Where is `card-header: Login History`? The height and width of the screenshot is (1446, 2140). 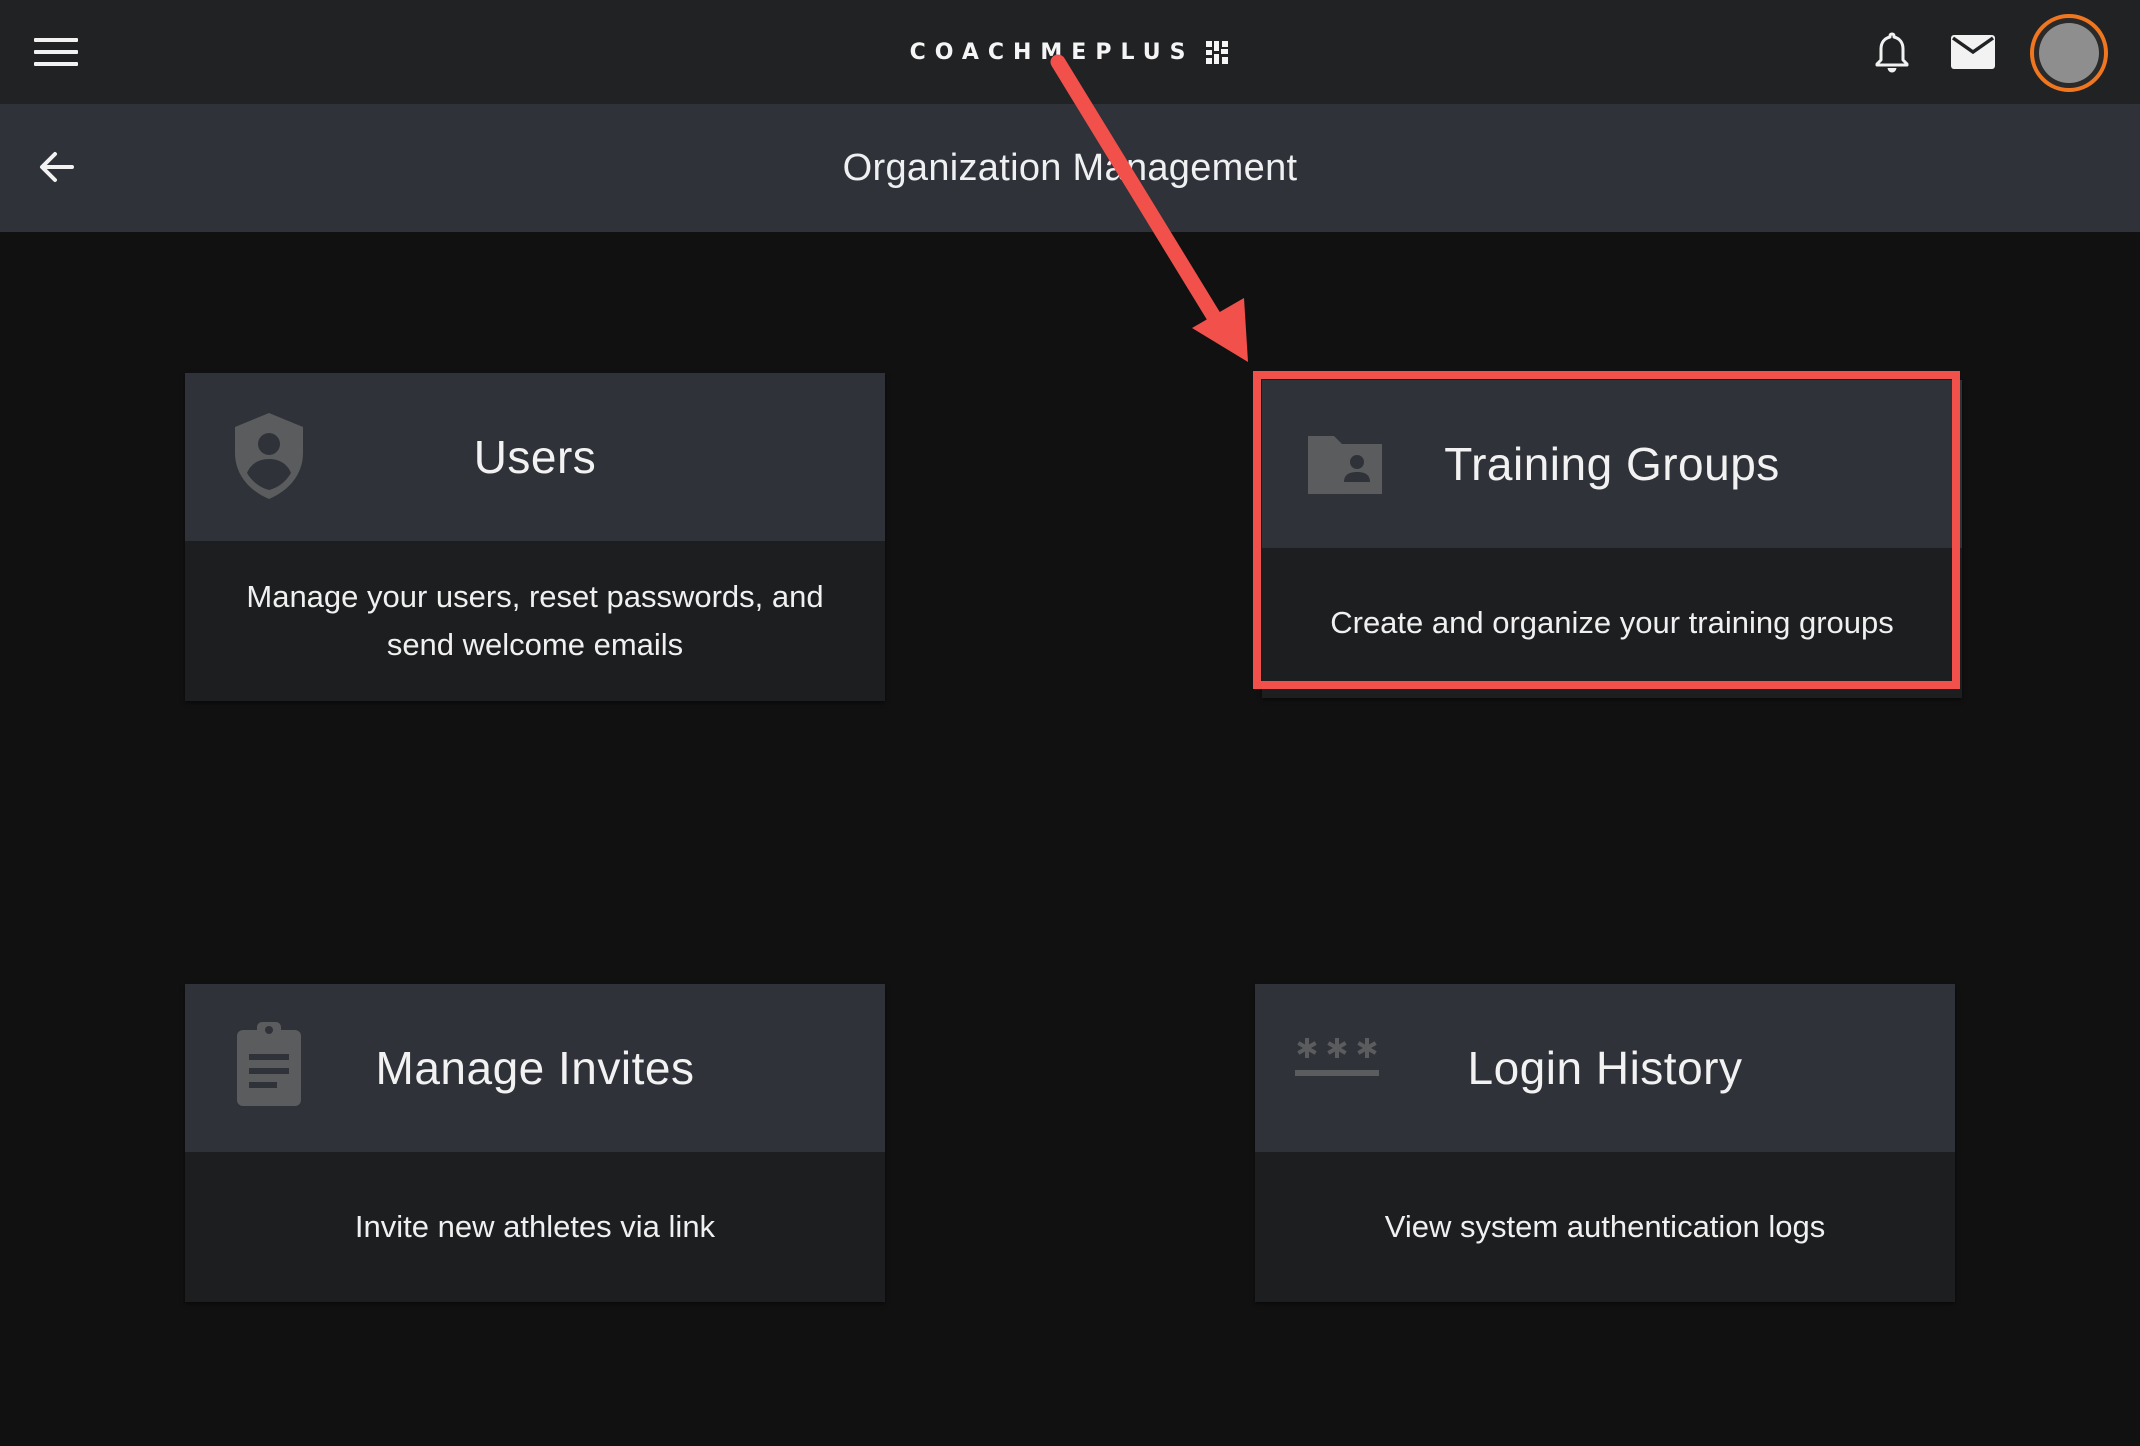
card-header: Login History is located at coordinates (1605, 1068).